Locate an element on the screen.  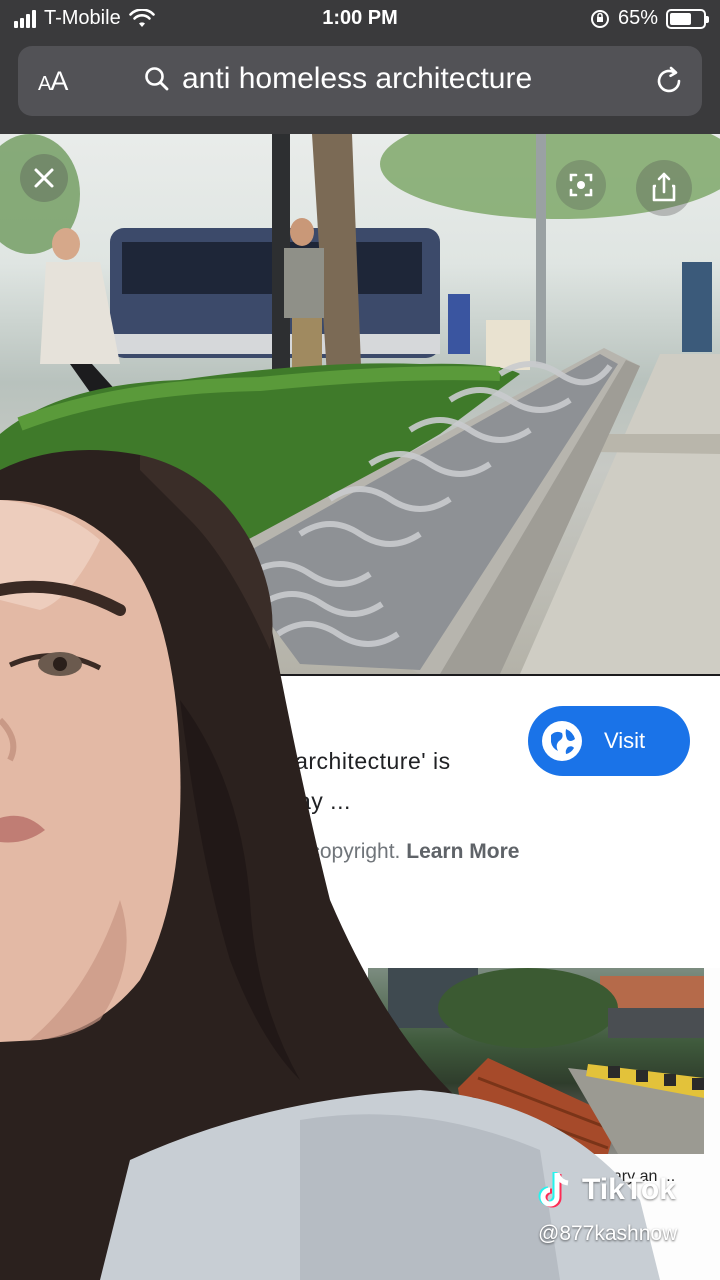
search-query: anti homeless architecture is located at coordinates (357, 79).